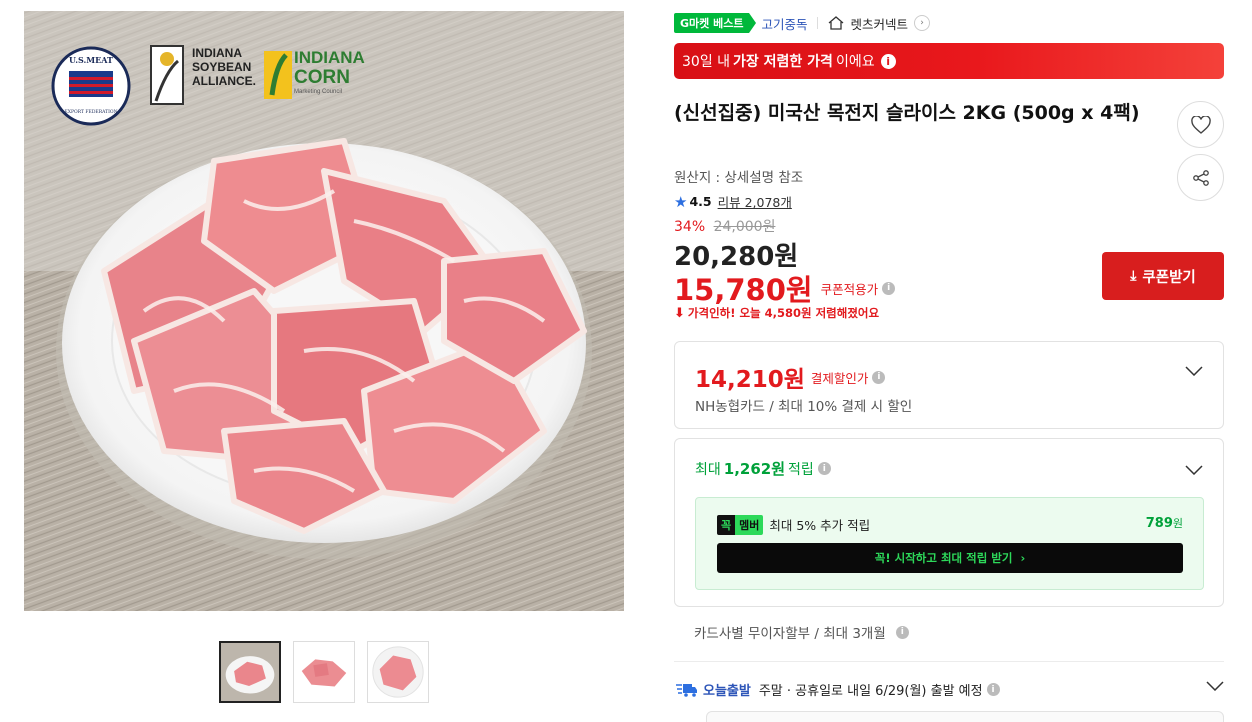 Image resolution: width=1252 pixels, height=722 pixels. Describe the element at coordinates (801, 469) in the screenshot. I see `reward-suffix: 적립` at that location.